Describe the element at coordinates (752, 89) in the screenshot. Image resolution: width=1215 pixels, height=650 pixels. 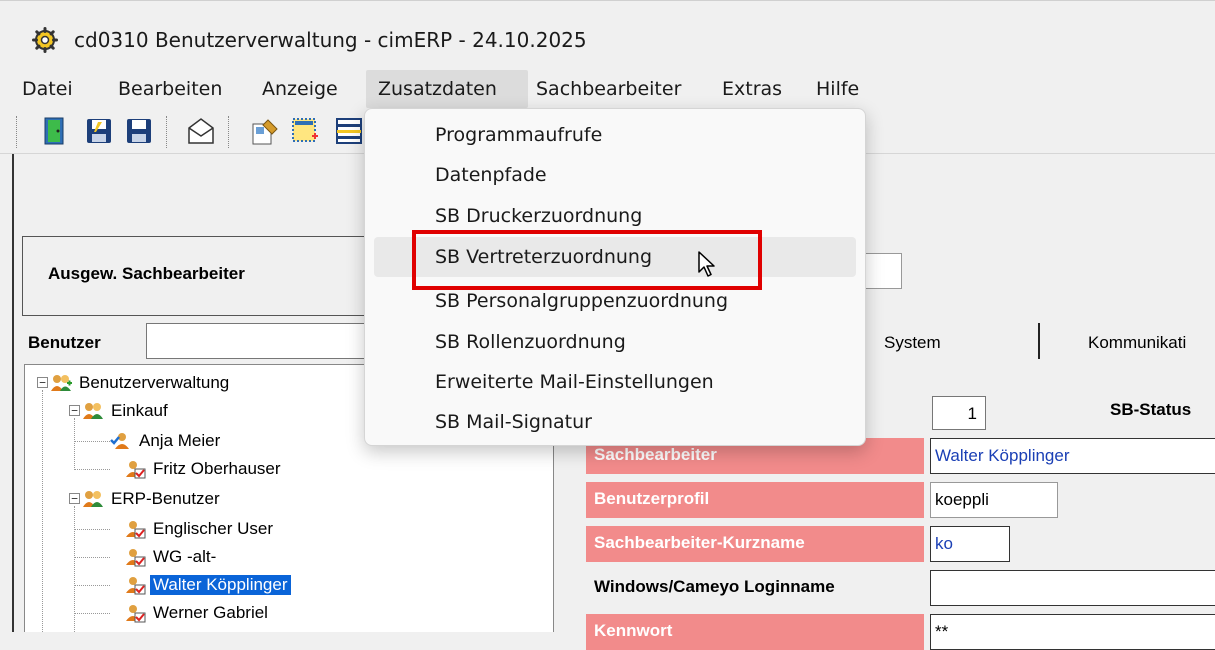
I see `menu-extras: Extras` at that location.